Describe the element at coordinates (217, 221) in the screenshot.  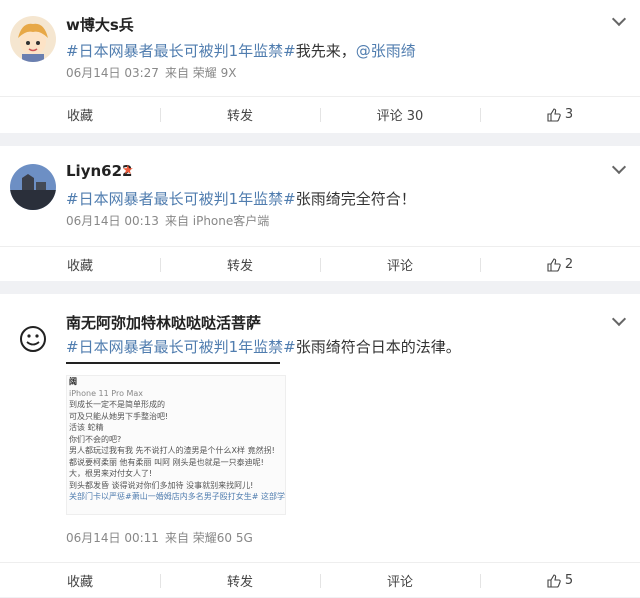
I see `post-source: 来自 iPhone客户端` at that location.